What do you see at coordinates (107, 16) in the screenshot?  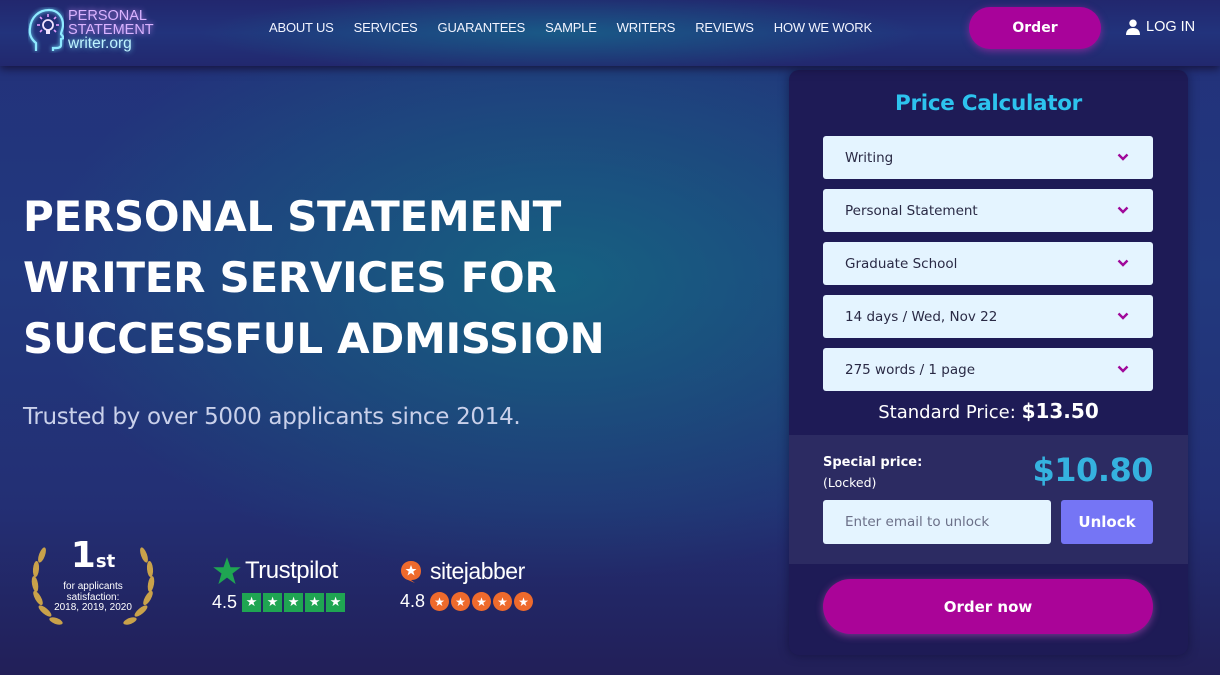 I see `logo-text-line1: PERSONAL` at bounding box center [107, 16].